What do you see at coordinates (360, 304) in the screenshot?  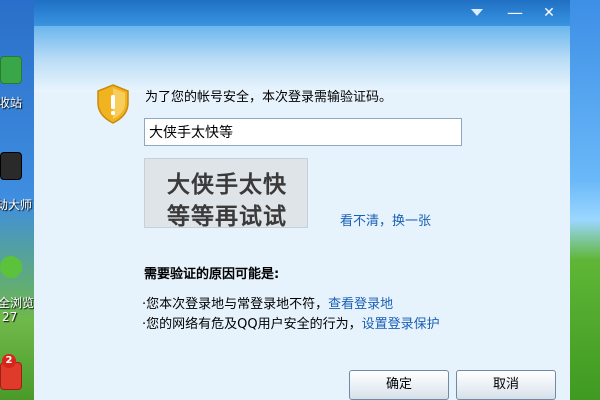 I see `view-login-location-link: 查看登录地` at bounding box center [360, 304].